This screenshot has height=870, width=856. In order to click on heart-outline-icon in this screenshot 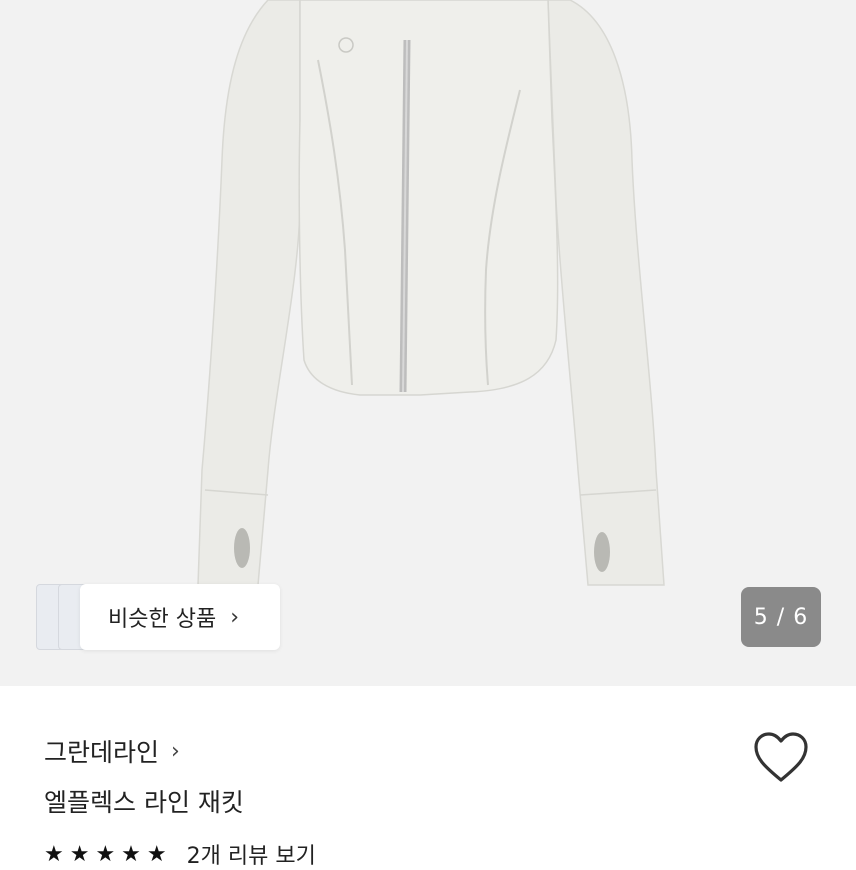, I will do `click(781, 757)`.